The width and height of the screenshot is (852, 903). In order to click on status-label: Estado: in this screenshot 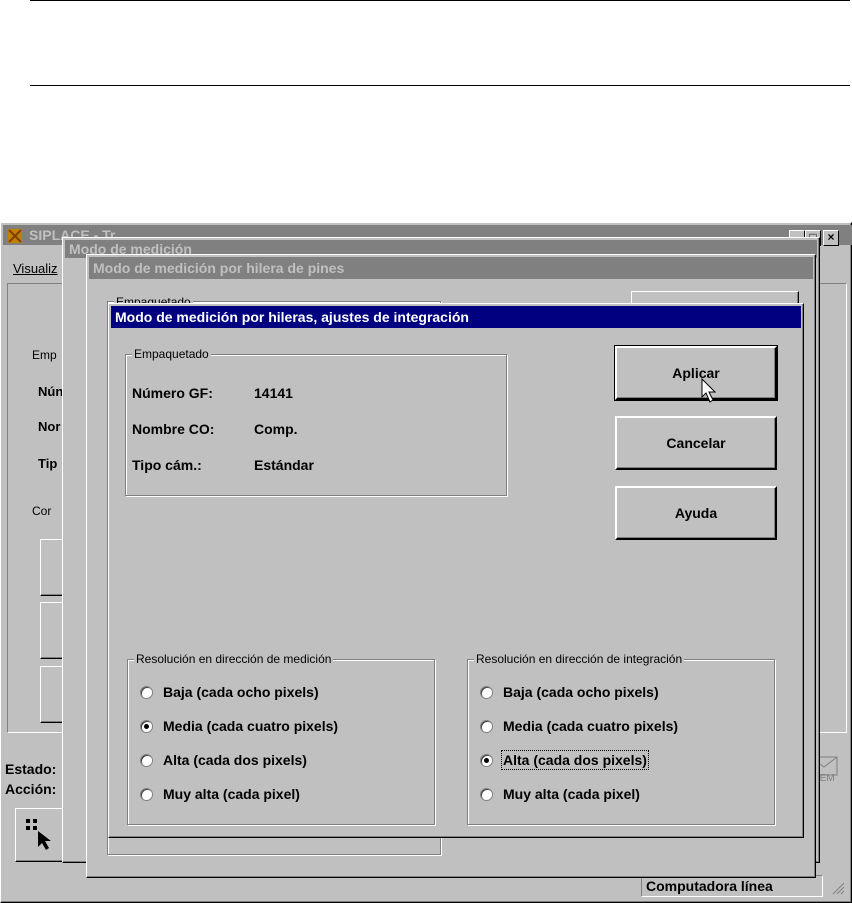, I will do `click(31, 769)`.